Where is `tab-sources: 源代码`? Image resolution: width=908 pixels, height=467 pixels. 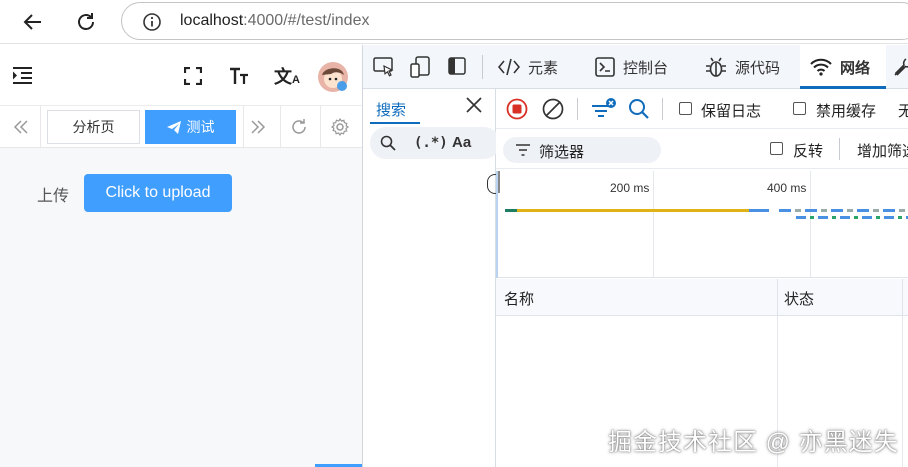 tab-sources: 源代码 is located at coordinates (742, 67).